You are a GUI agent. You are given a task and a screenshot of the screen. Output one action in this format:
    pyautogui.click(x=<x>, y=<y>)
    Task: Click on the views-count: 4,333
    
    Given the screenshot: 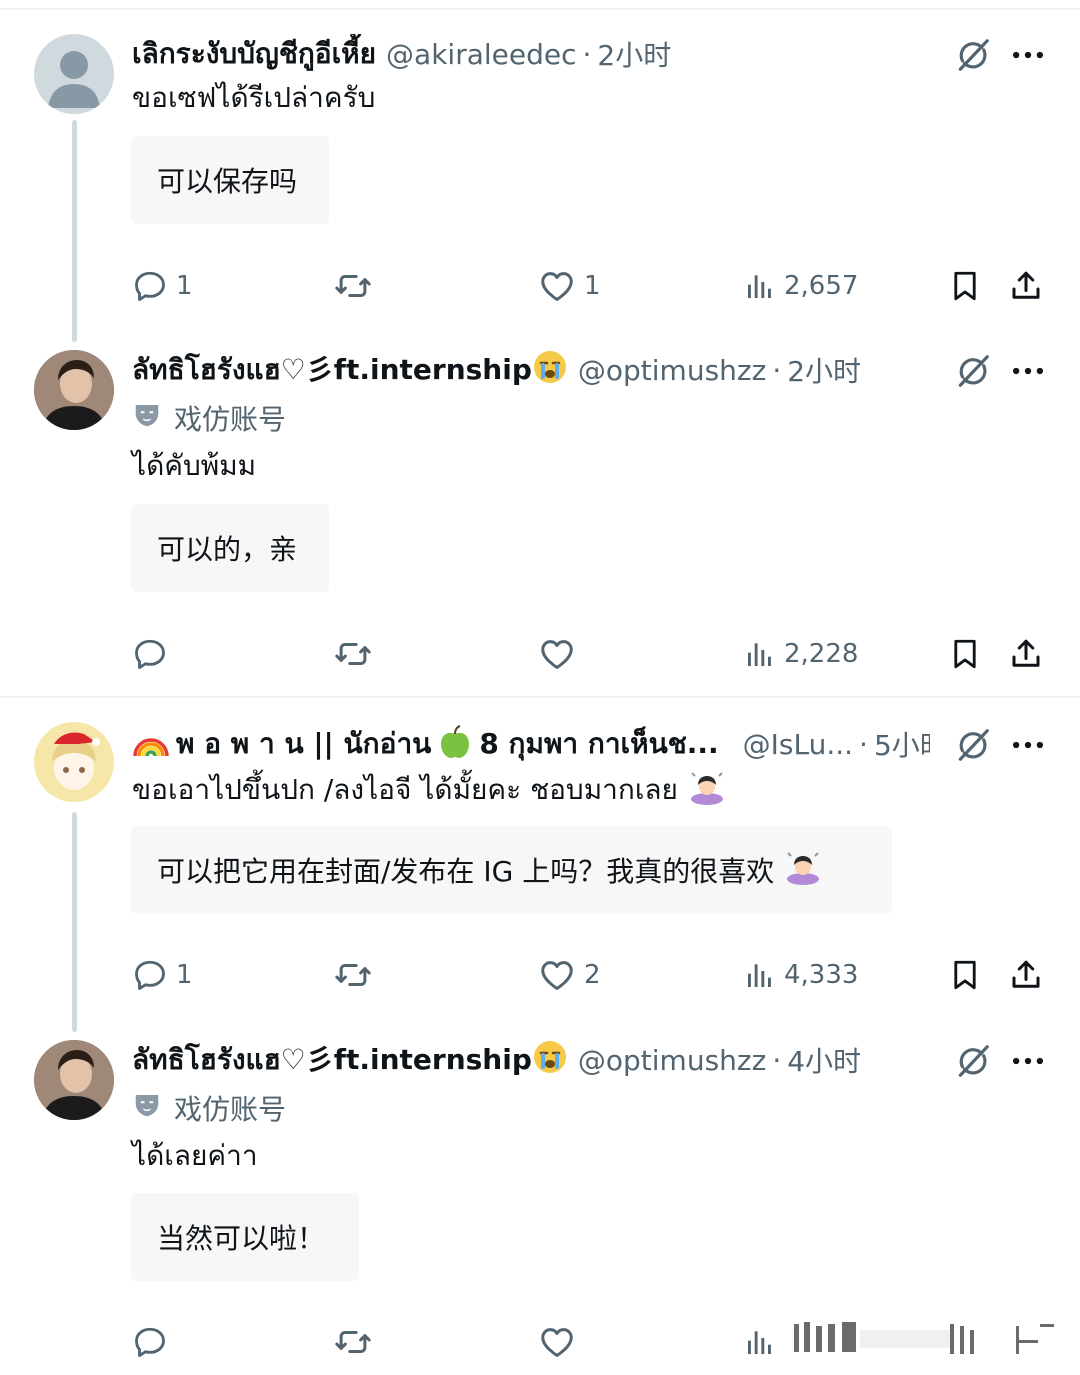 What is the action you would take?
    pyautogui.click(x=821, y=975)
    